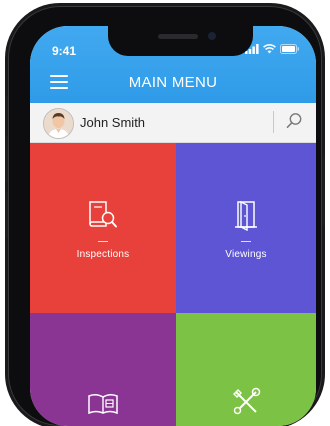 The height and width of the screenshot is (426, 330). What do you see at coordinates (113, 122) in the screenshot?
I see `user-name: John Smith` at bounding box center [113, 122].